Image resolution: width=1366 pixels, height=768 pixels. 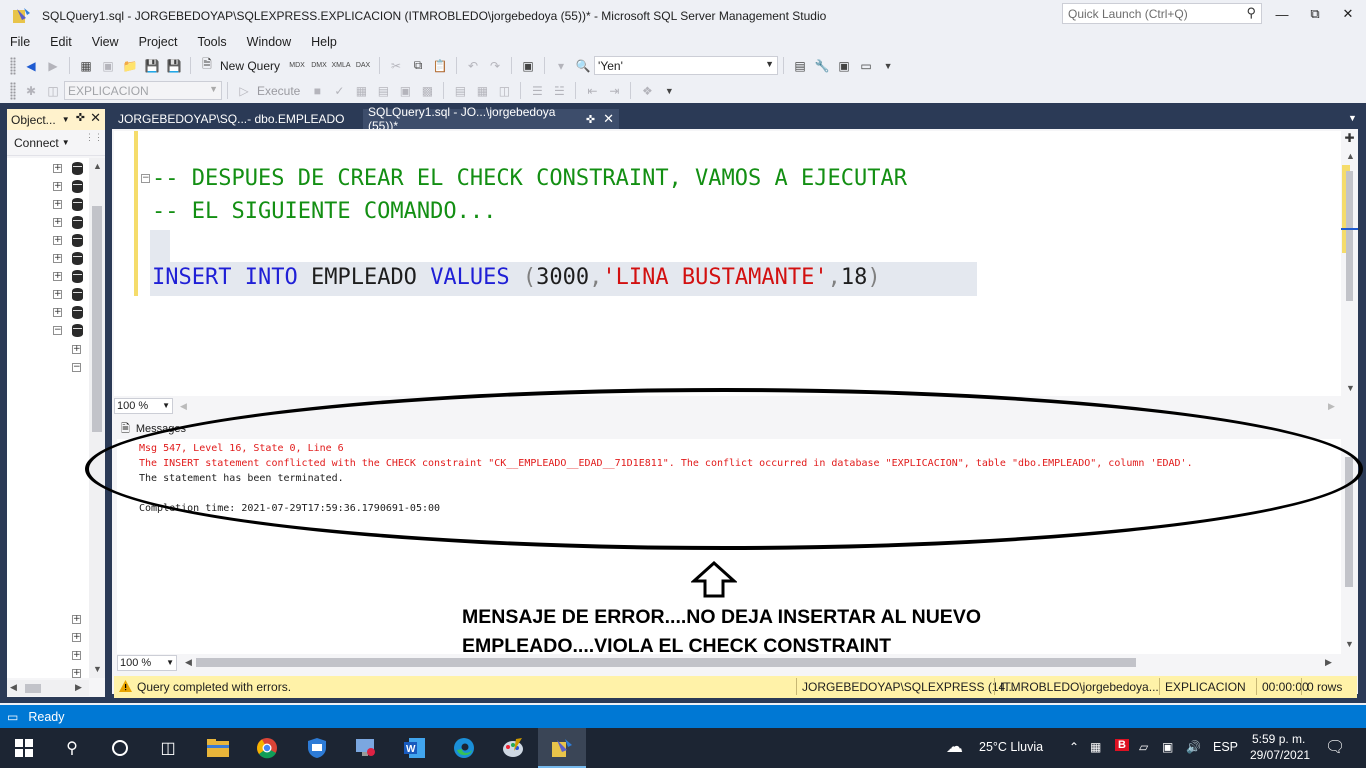 What do you see at coordinates (97, 418) in the screenshot?
I see `object-explorer-vertical-scrollbar: ▲ ▼` at bounding box center [97, 418].